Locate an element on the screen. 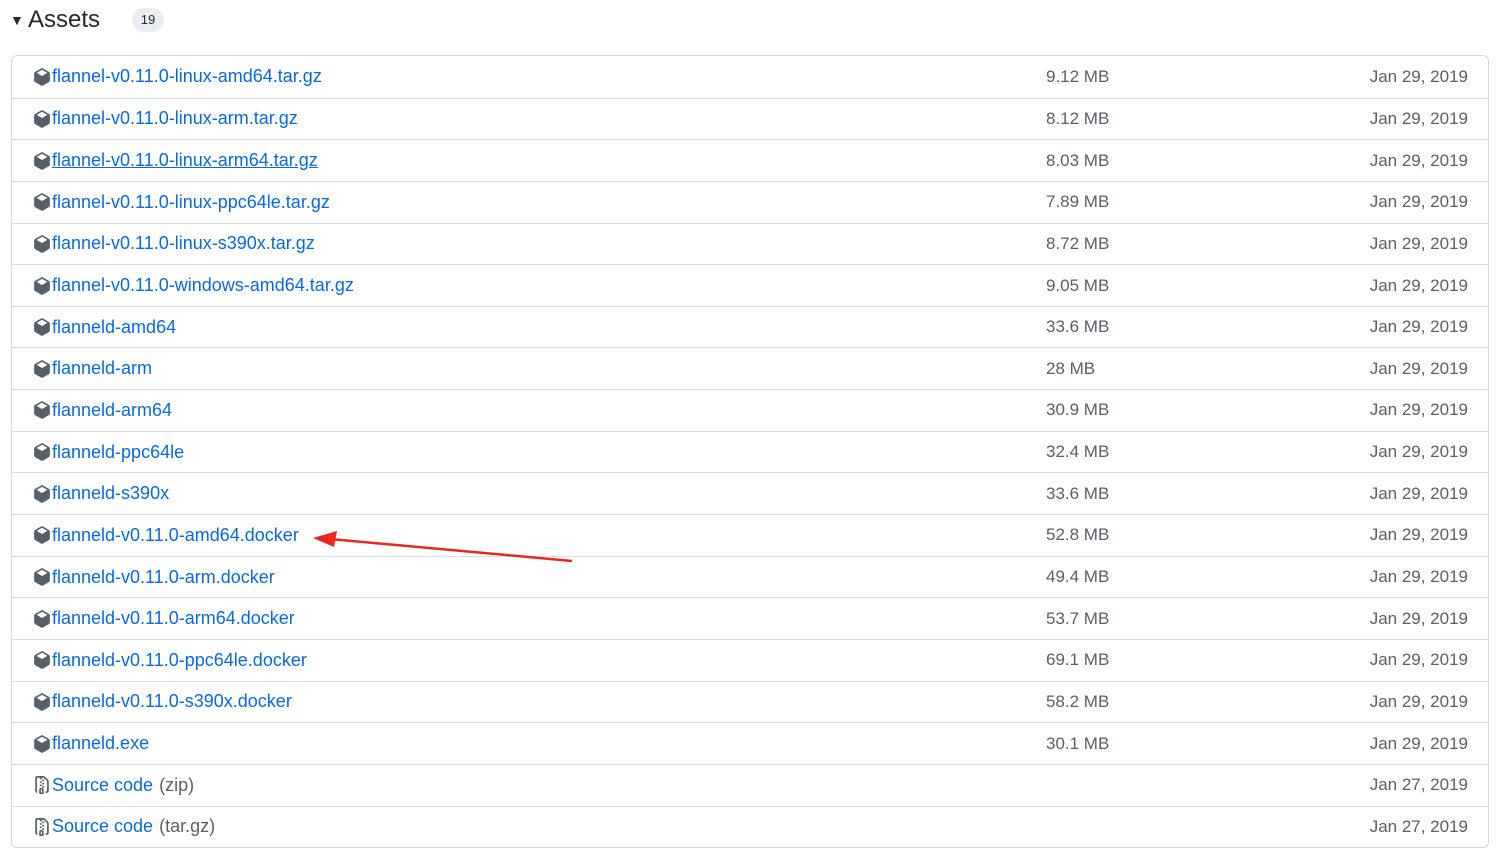 This screenshot has width=1497, height=865. asset-size: 30.1 MB is located at coordinates (1078, 743).